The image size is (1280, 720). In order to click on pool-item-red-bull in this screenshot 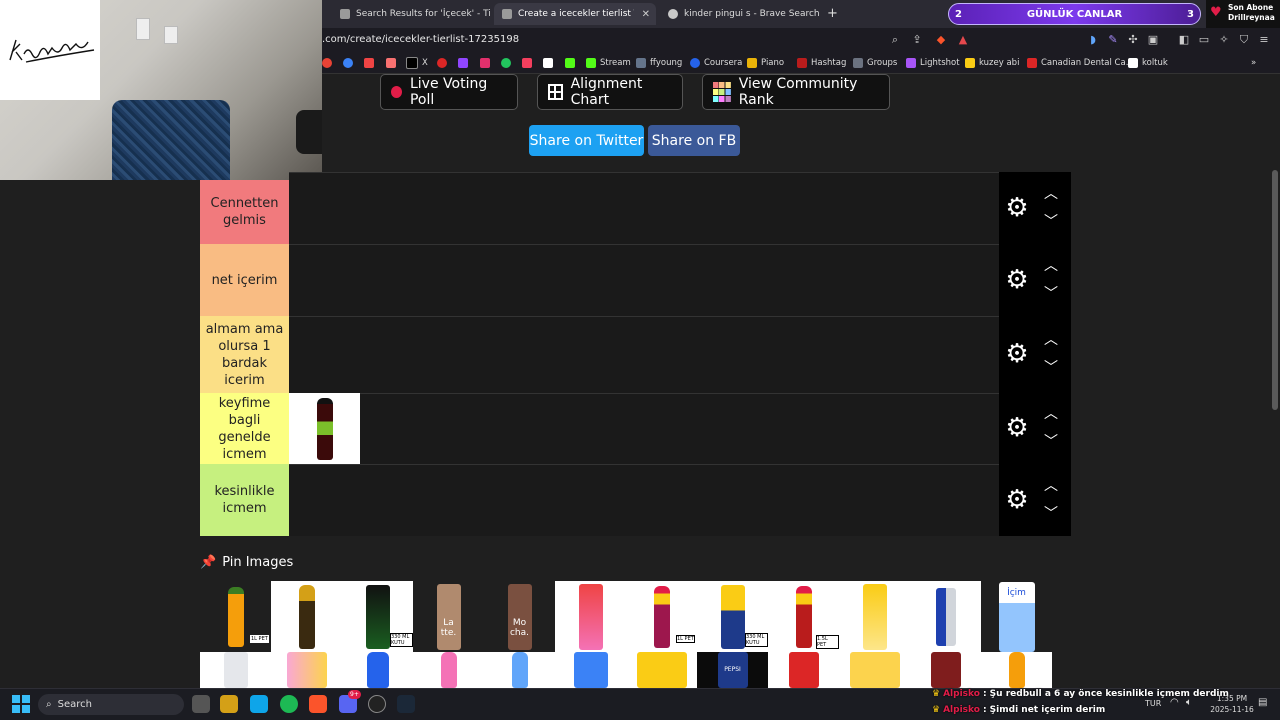, I will do `click(945, 616)`.